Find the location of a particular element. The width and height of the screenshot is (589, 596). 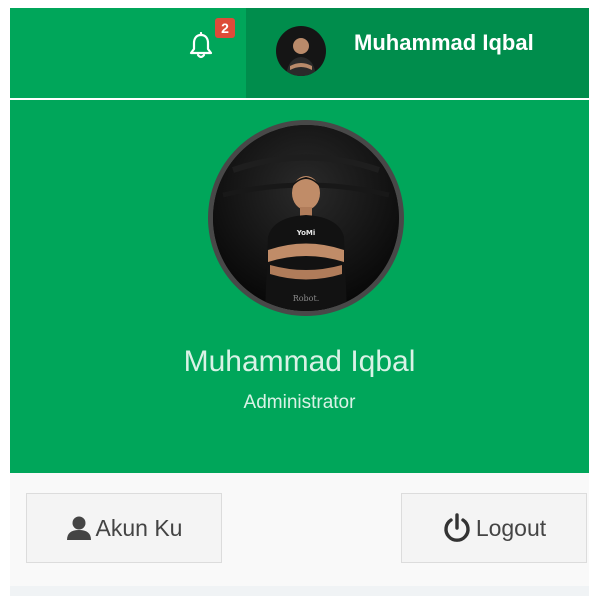

photo-caption: Robot. is located at coordinates (306, 298).